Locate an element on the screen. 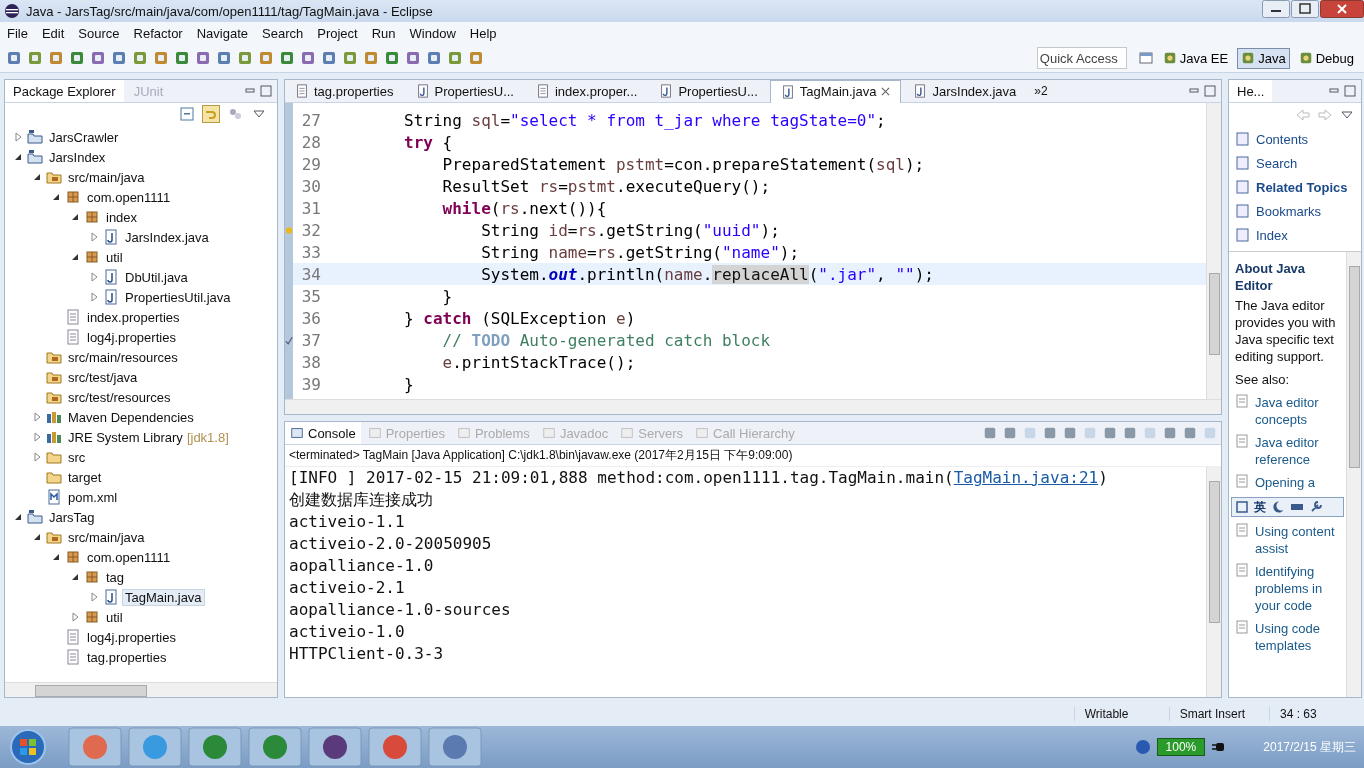 Image resolution: width=1364 pixels, height=768 pixels. tree-item: src/main/java is located at coordinates (106, 537).